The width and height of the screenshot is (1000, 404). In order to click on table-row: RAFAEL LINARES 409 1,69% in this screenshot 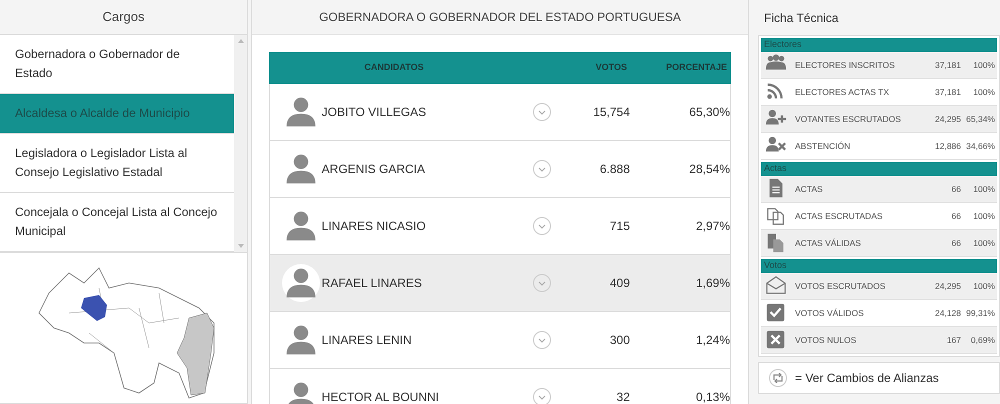, I will do `click(500, 283)`.